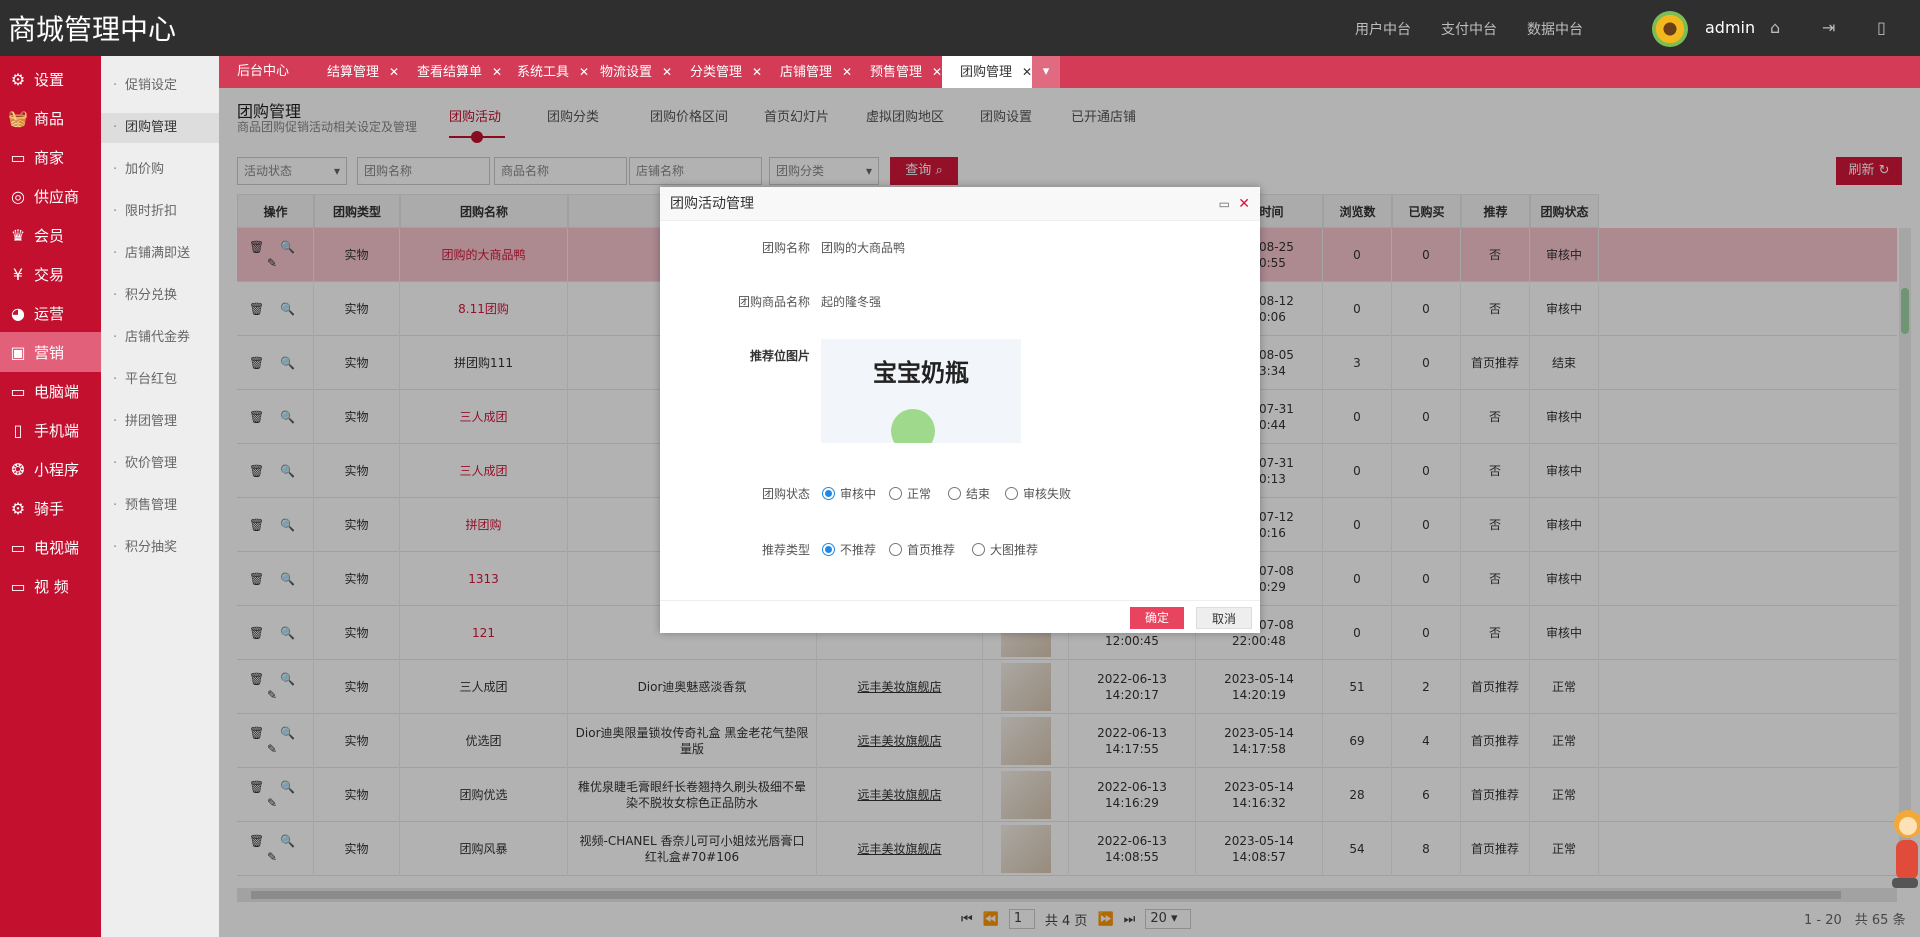 Image resolution: width=1920 pixels, height=937 pixels. I want to click on submenu-item: 限时折扣, so click(160, 212).